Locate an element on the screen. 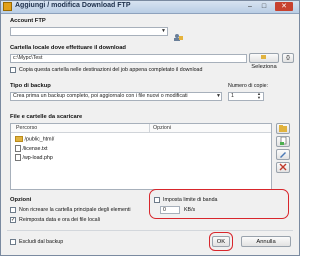 The width and height of the screenshot is (320, 256). list-item-label: /license.txt is located at coordinates (35, 148).